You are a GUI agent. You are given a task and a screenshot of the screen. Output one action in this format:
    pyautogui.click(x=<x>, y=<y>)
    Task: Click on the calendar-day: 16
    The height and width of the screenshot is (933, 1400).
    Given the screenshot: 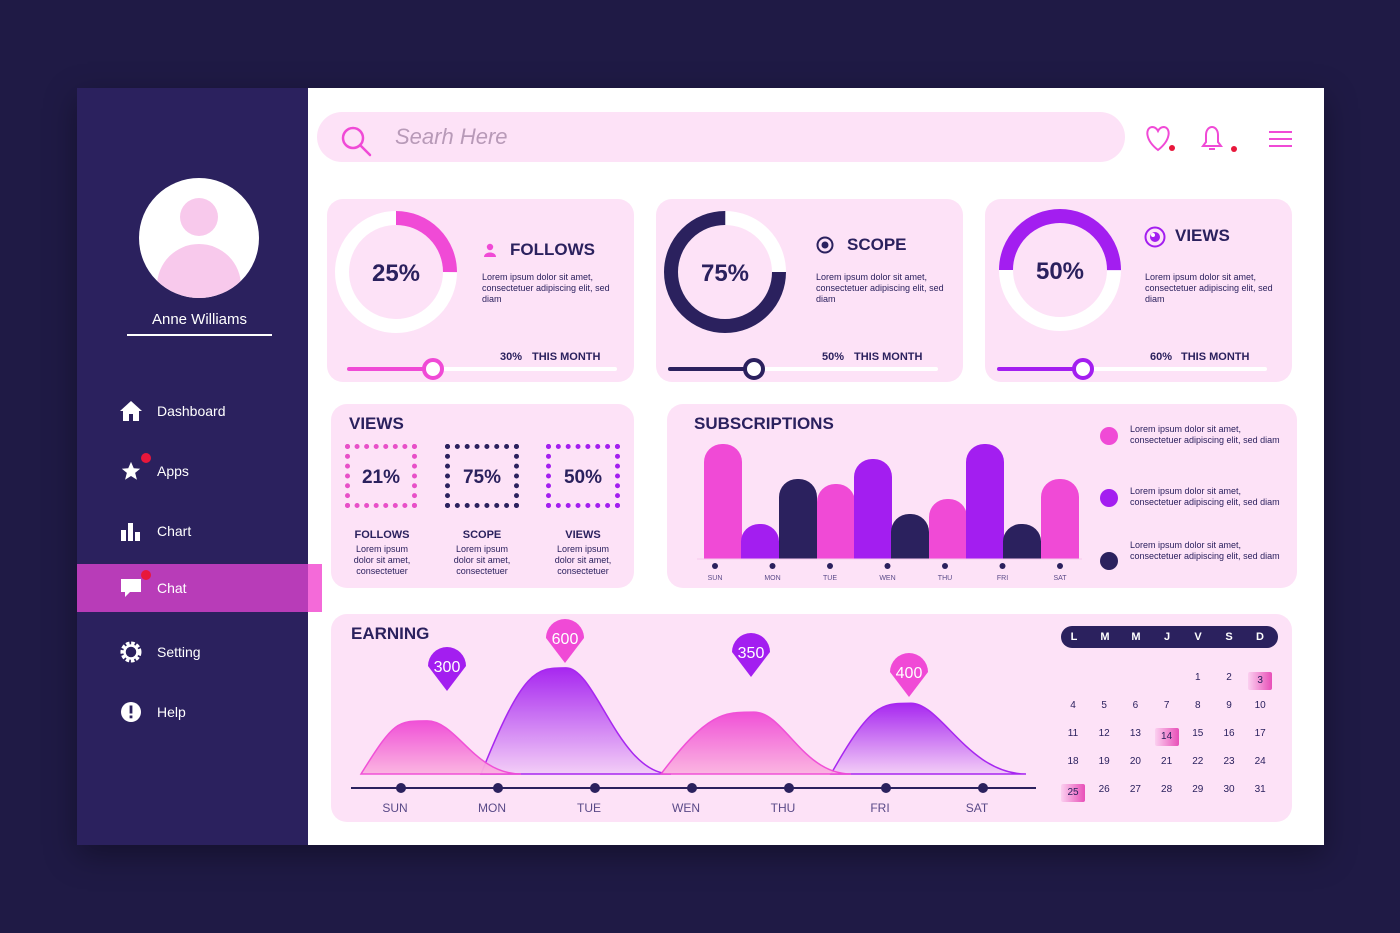 What is the action you would take?
    pyautogui.click(x=1229, y=733)
    